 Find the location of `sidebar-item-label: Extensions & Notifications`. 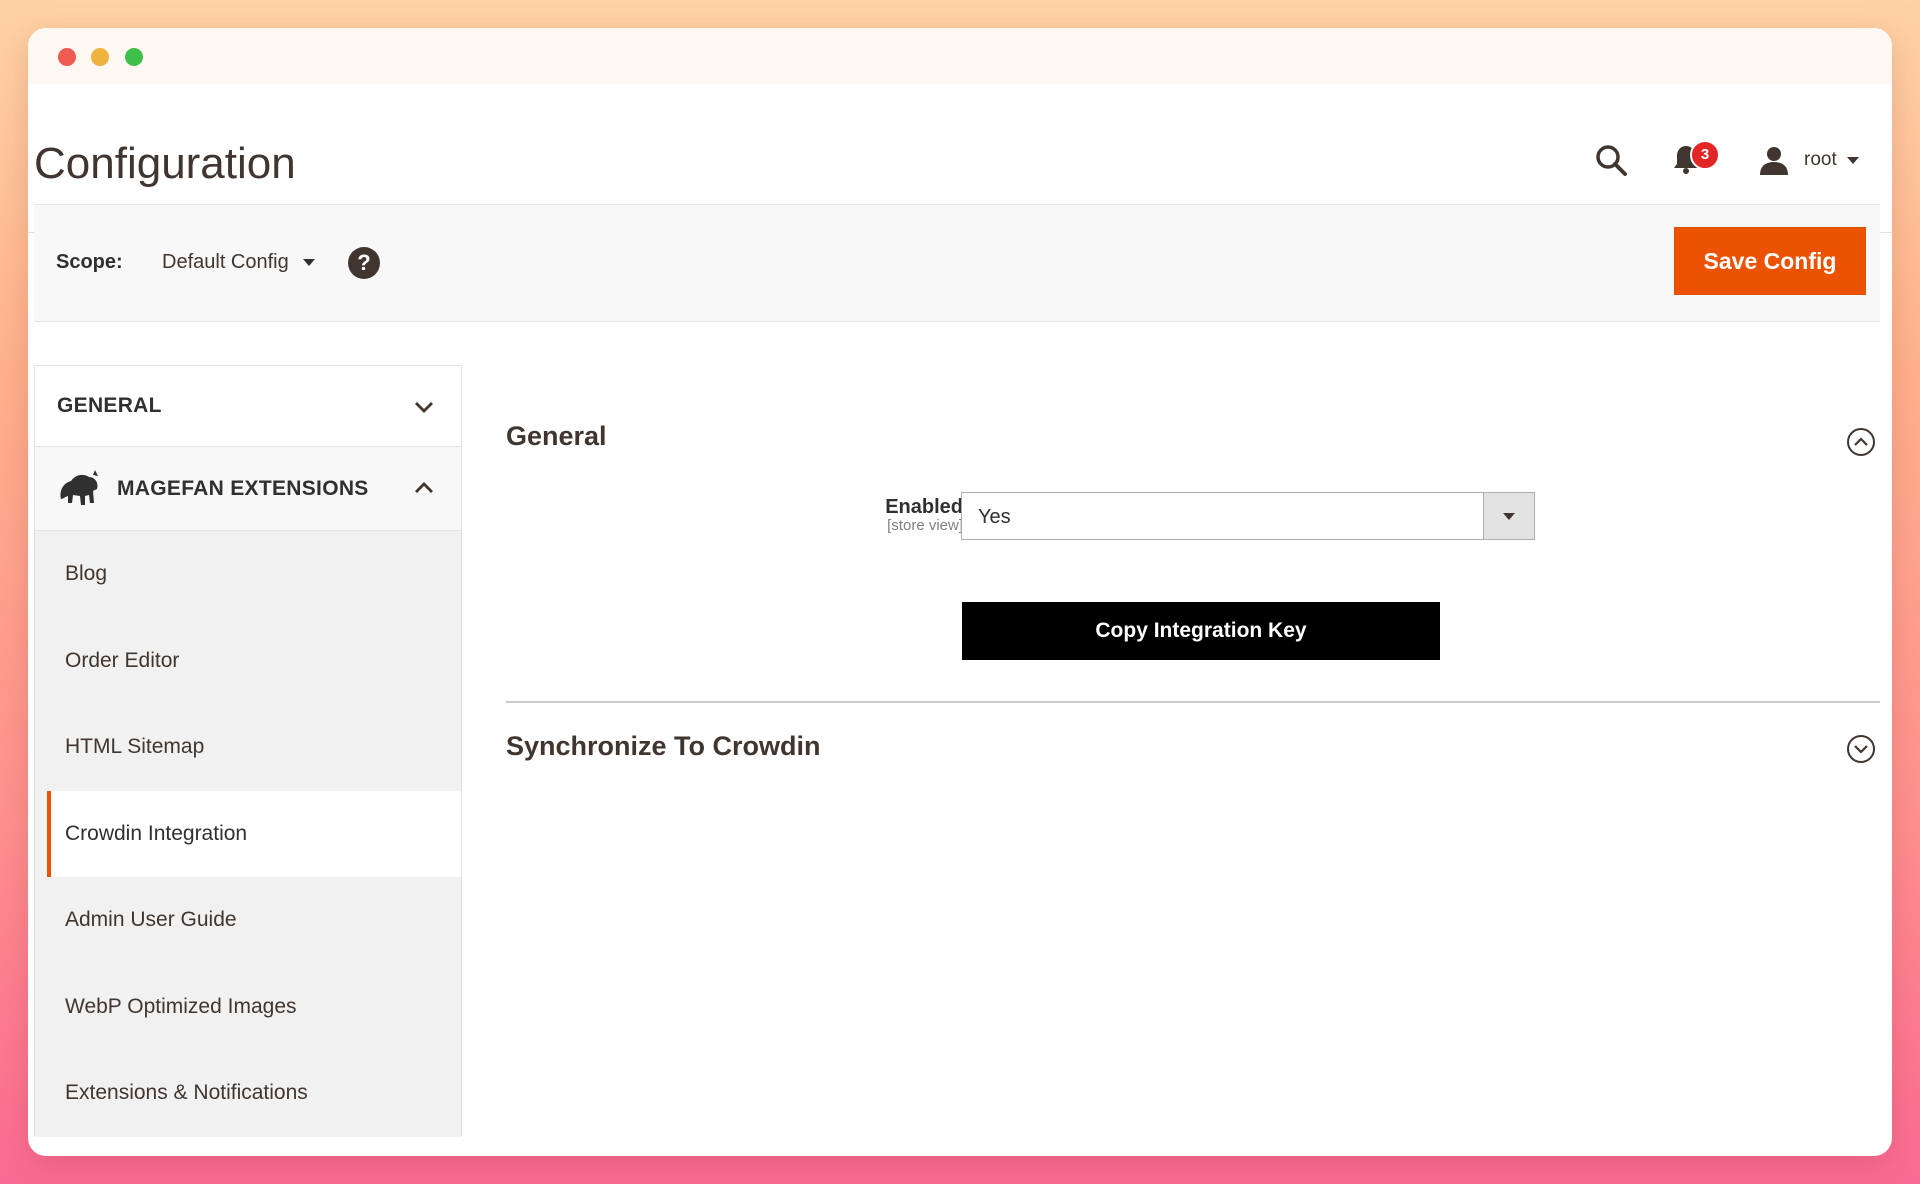

sidebar-item-label: Extensions & Notifications is located at coordinates (186, 1092).